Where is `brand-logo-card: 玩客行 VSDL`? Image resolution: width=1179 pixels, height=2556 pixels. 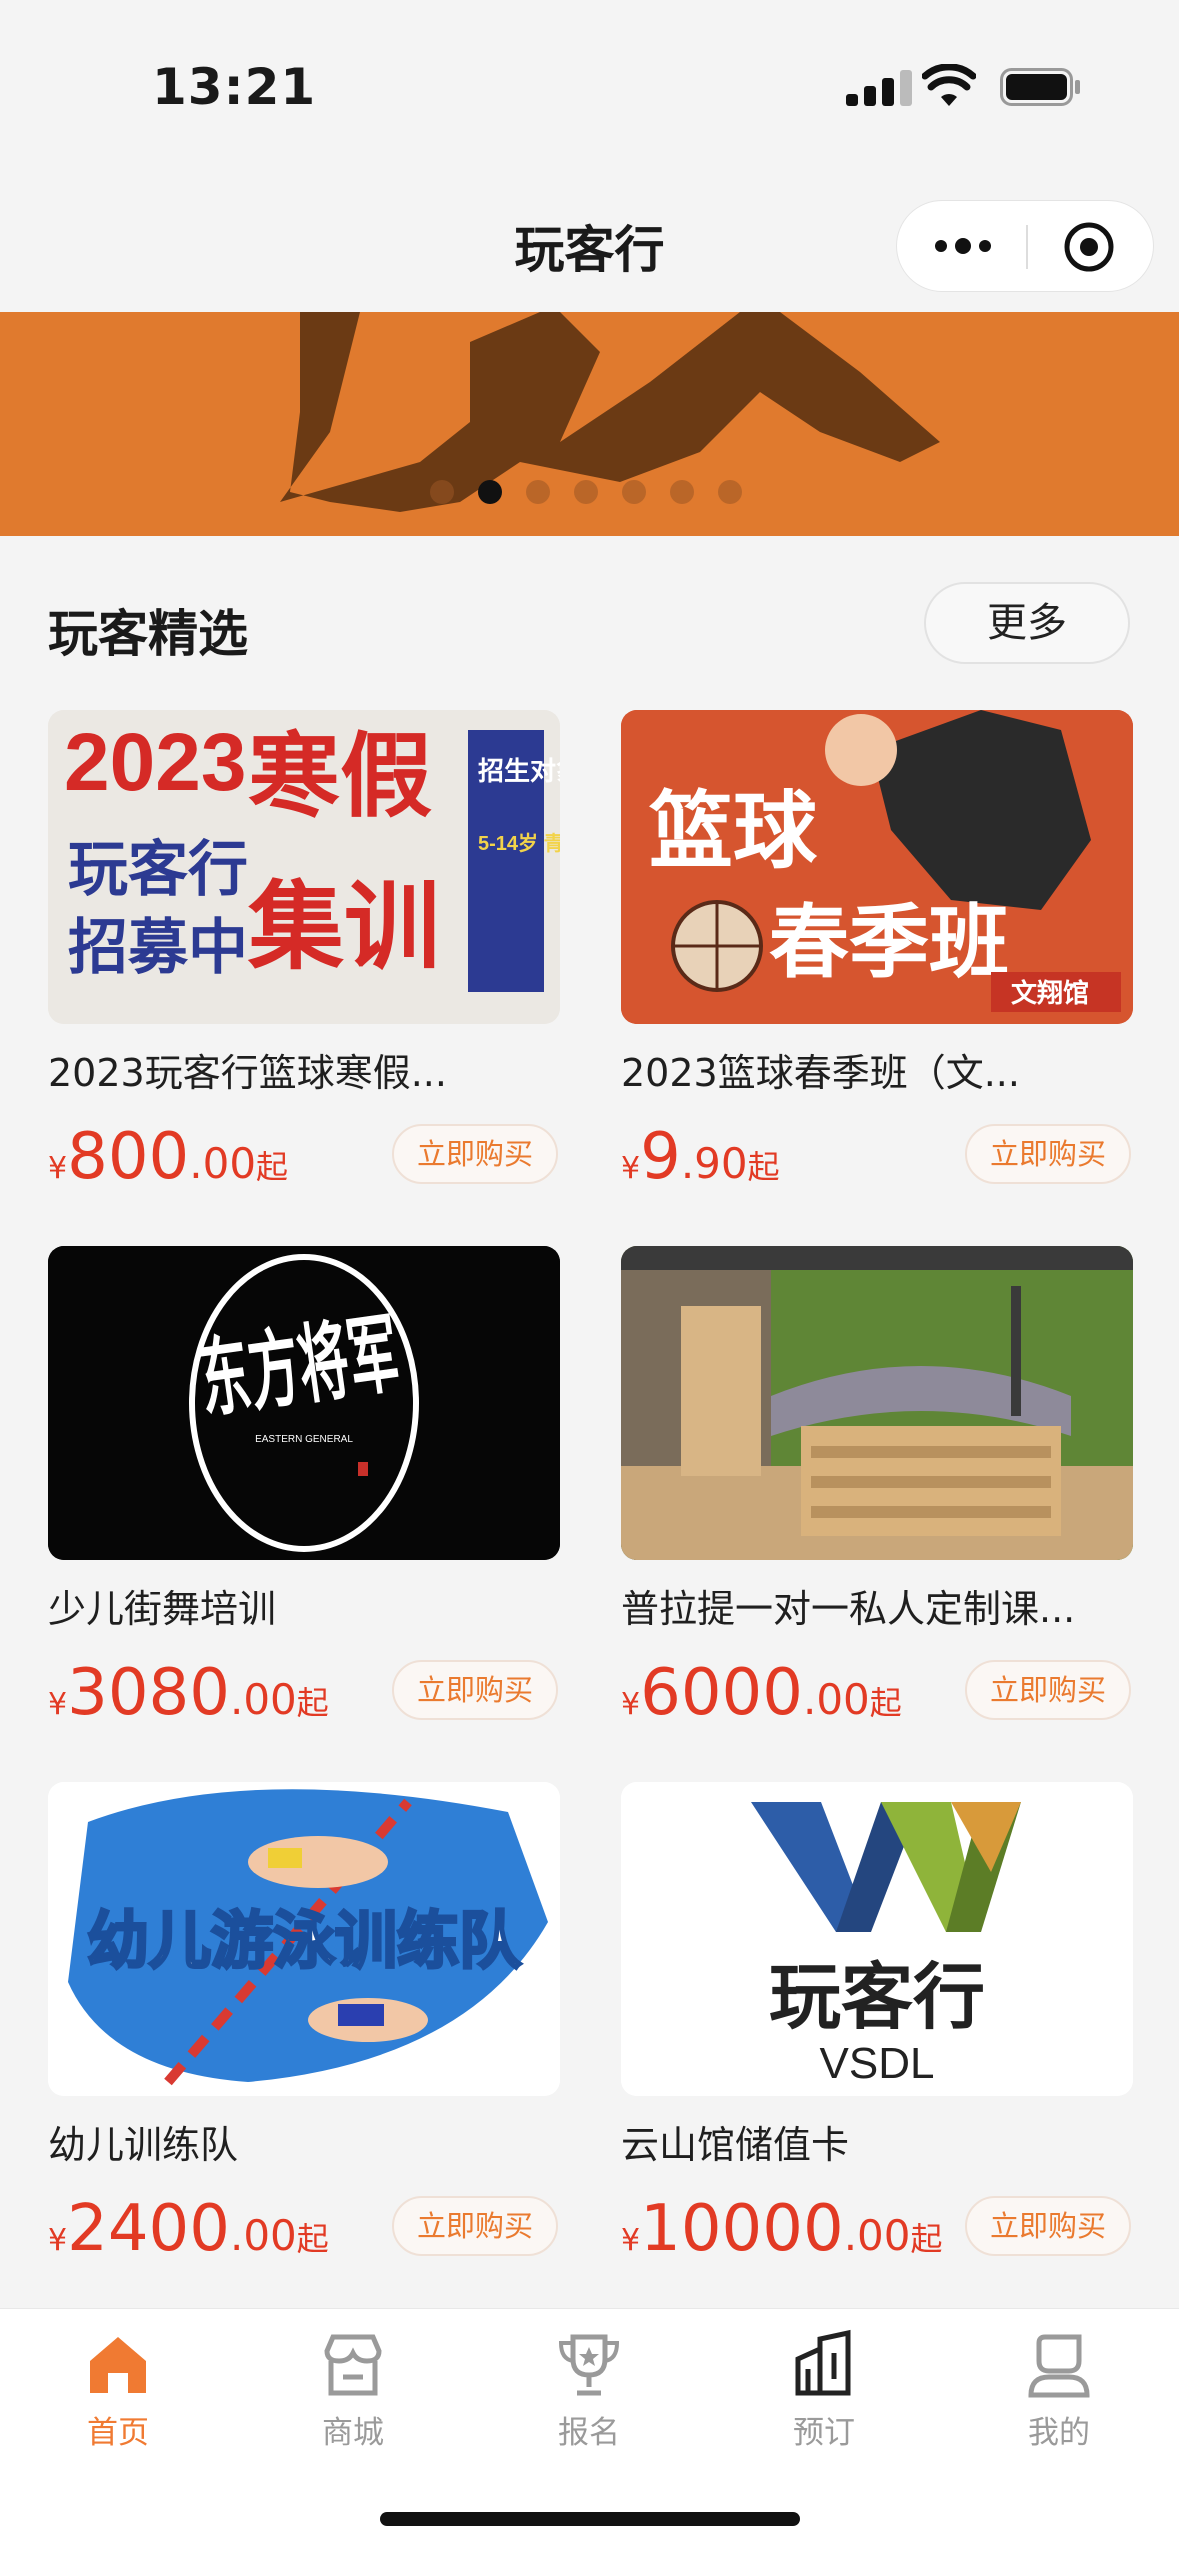 brand-logo-card: 玩客行 VSDL is located at coordinates (877, 1939).